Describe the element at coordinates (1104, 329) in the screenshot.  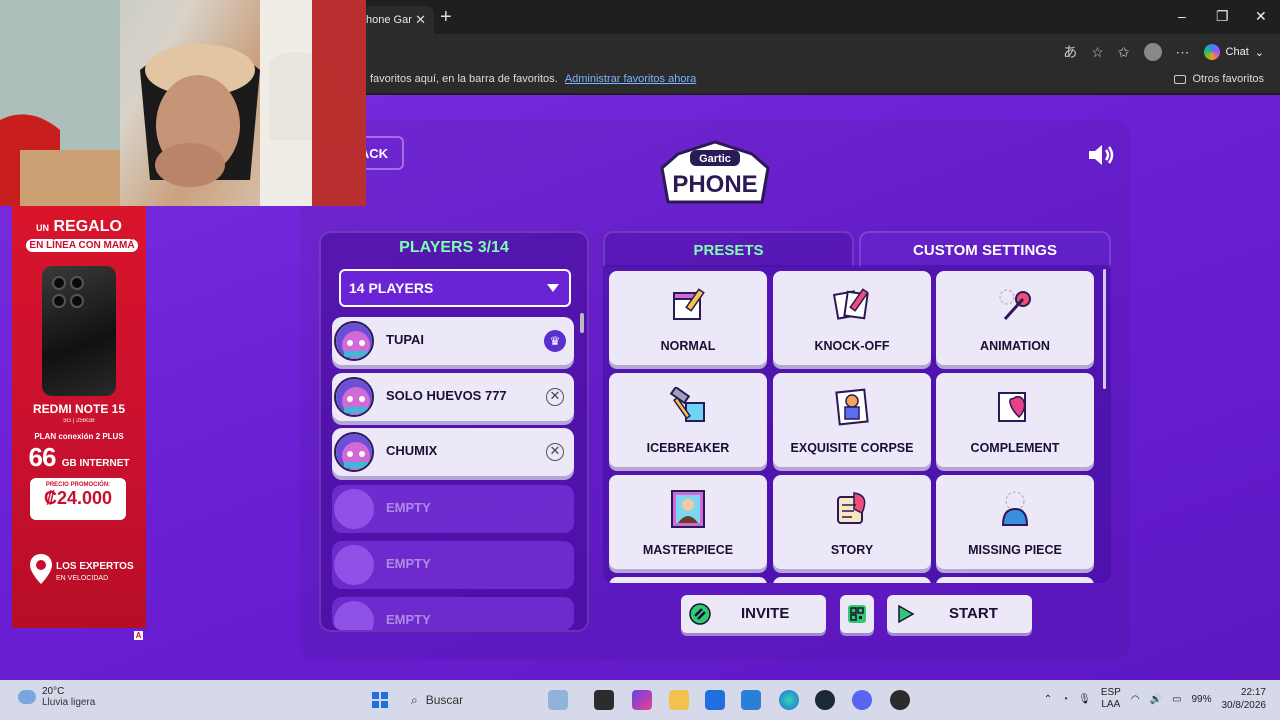
I see `presets-scrollbar` at that location.